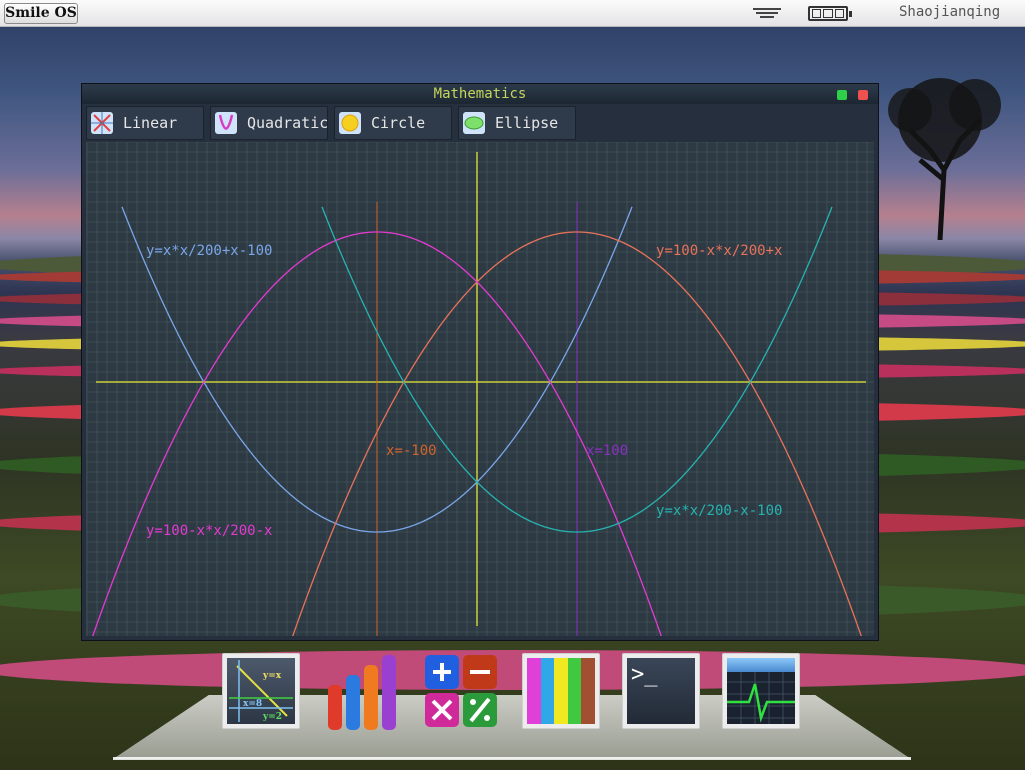 This screenshot has height=770, width=1025. Describe the element at coordinates (41, 13) in the screenshot. I see `start-button: Smile OS` at that location.